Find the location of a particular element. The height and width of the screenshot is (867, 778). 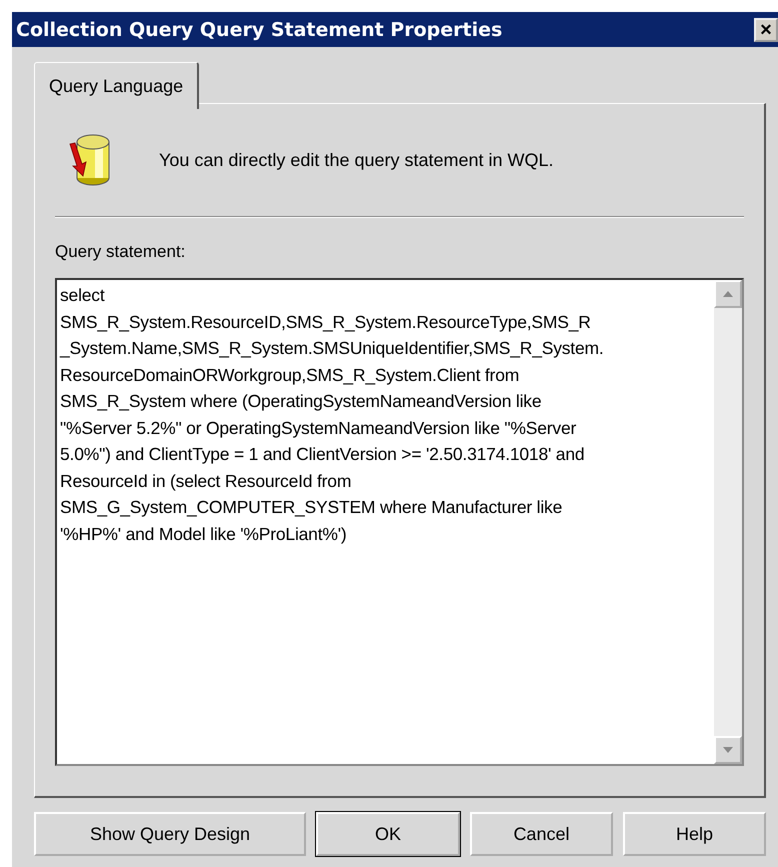

window-title: Collection Query Query Statement Properties is located at coordinates (259, 29).